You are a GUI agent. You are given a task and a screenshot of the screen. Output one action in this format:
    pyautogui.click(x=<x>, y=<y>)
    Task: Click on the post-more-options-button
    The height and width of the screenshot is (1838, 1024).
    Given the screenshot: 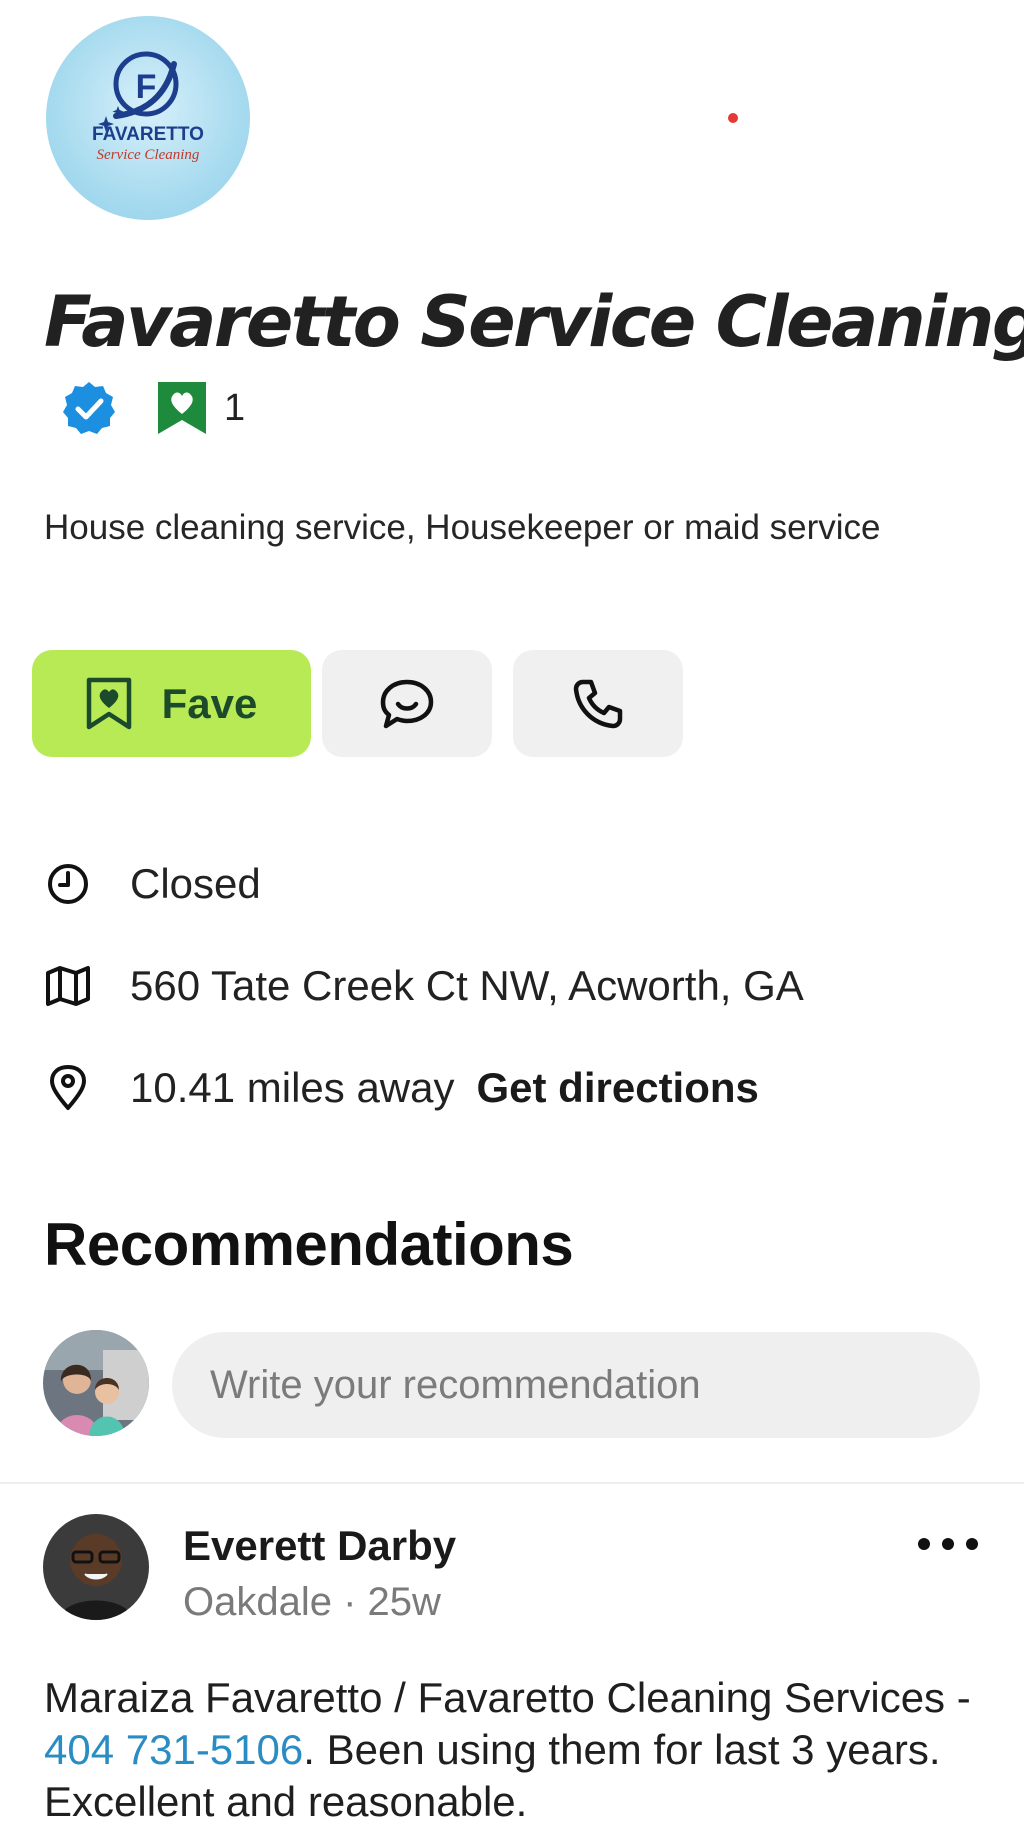 What is the action you would take?
    pyautogui.click(x=948, y=1544)
    